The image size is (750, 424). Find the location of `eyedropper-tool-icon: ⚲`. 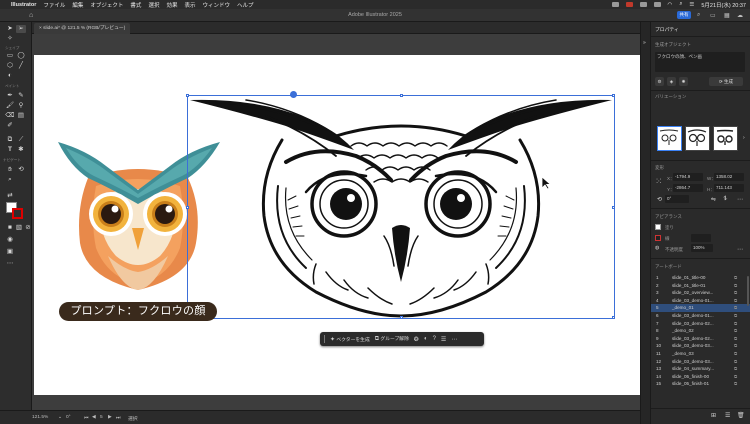

eyedropper-tool-icon: ⚲ is located at coordinates (21, 106).